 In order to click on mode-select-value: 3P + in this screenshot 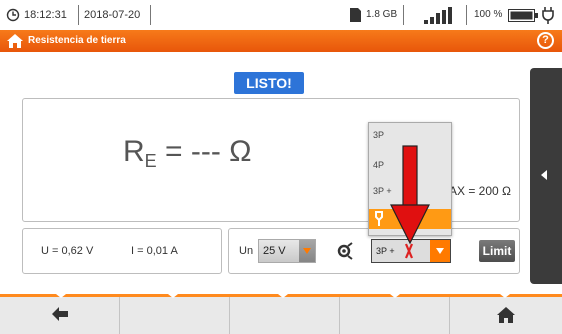, I will do `click(385, 251)`.